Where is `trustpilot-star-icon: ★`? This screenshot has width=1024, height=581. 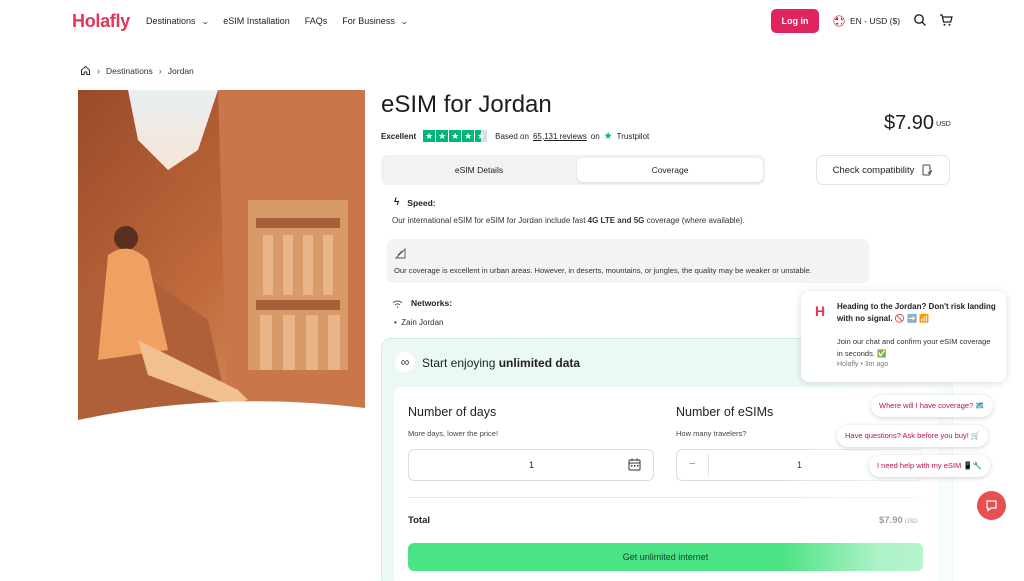 trustpilot-star-icon: ★ is located at coordinates (608, 136).